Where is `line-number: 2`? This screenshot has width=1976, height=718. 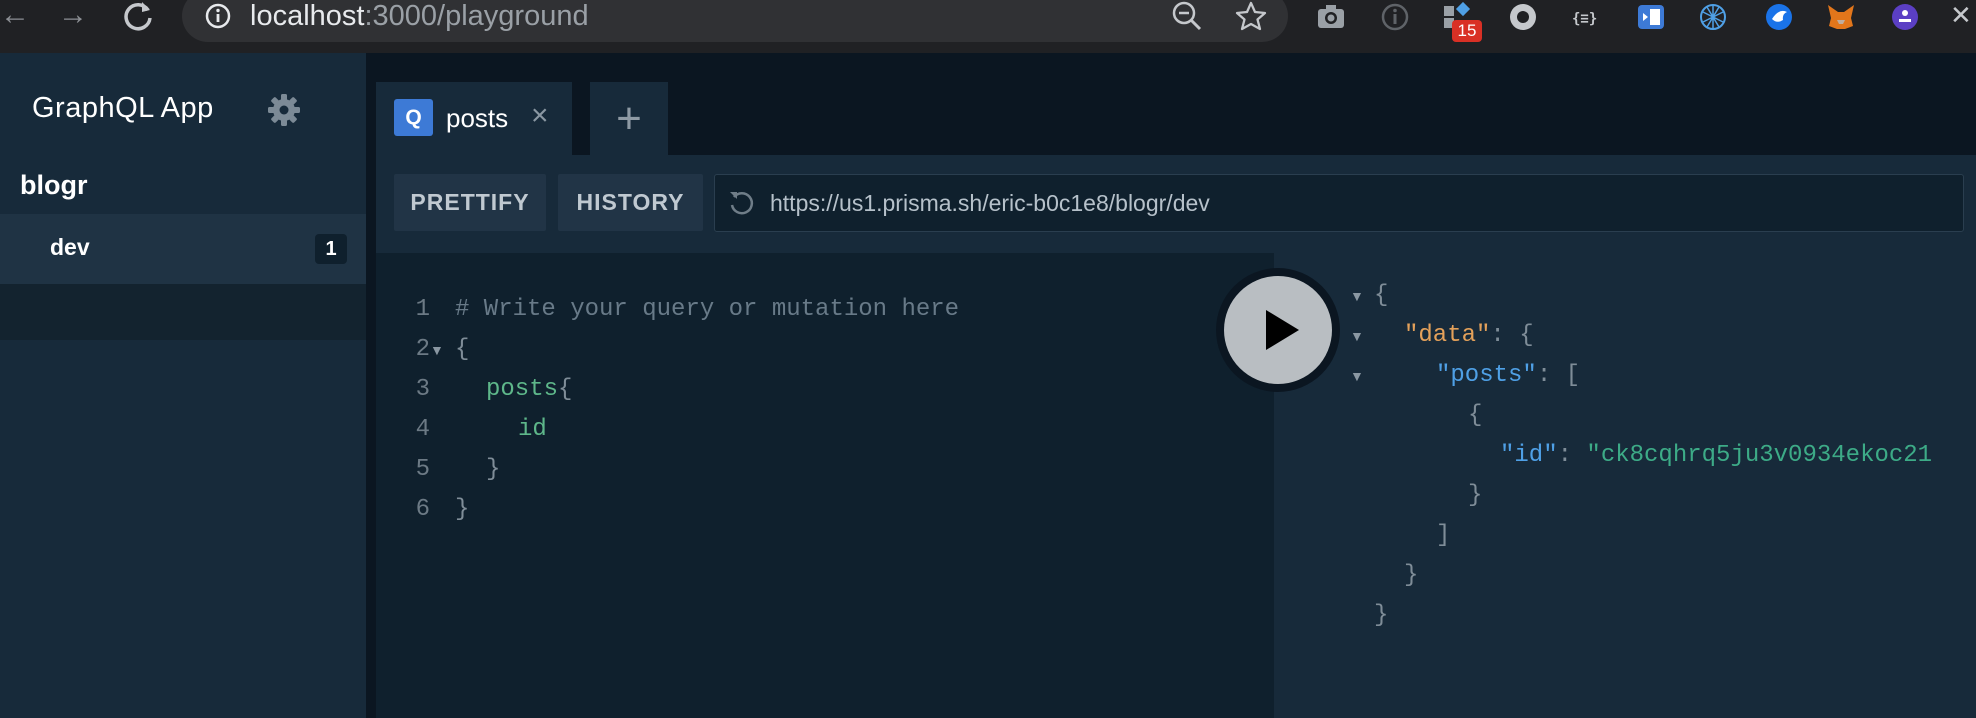
line-number: 2 is located at coordinates (422, 349).